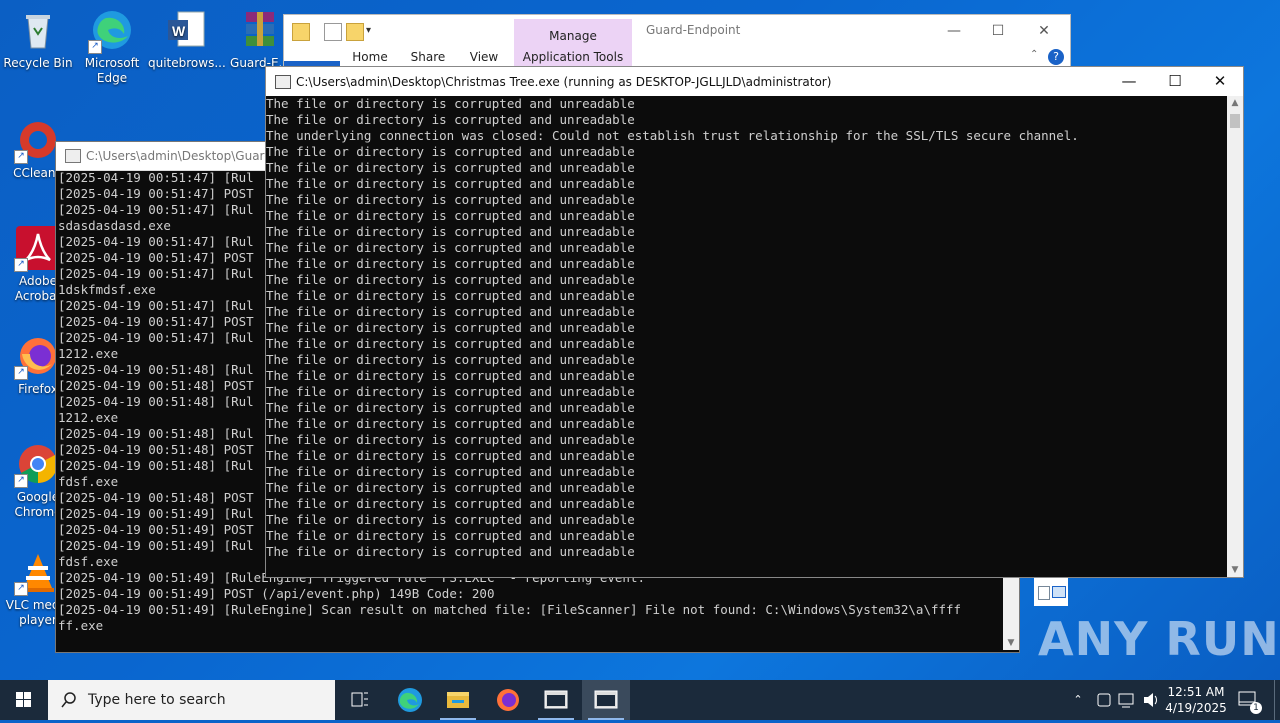 Image resolution: width=1280 pixels, height=723 pixels. I want to click on taskbar-console-tree, so click(606, 700).